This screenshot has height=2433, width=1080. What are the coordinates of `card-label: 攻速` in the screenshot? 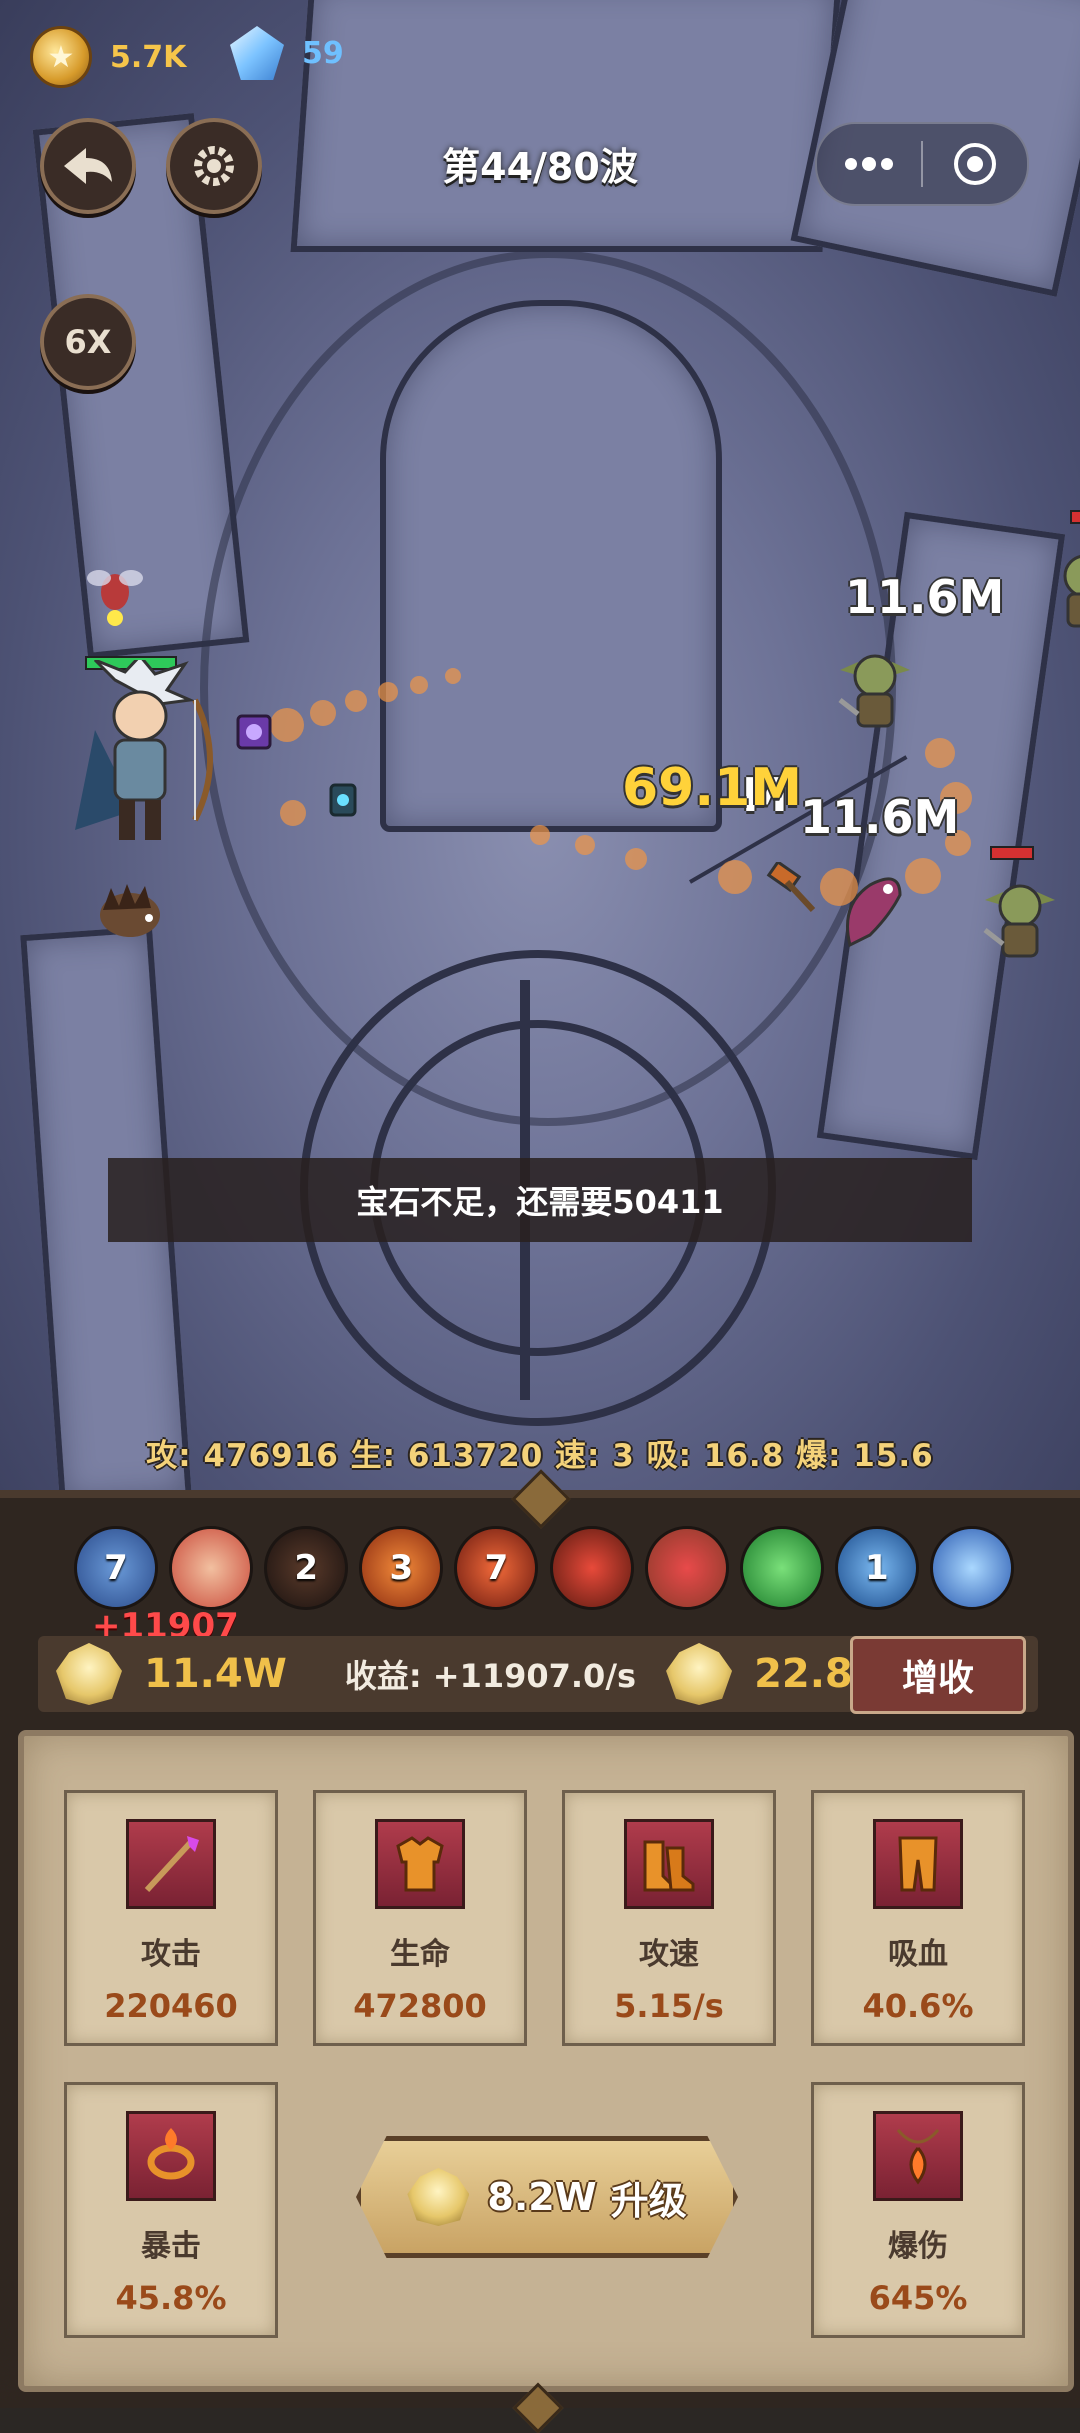 It's located at (669, 1954).